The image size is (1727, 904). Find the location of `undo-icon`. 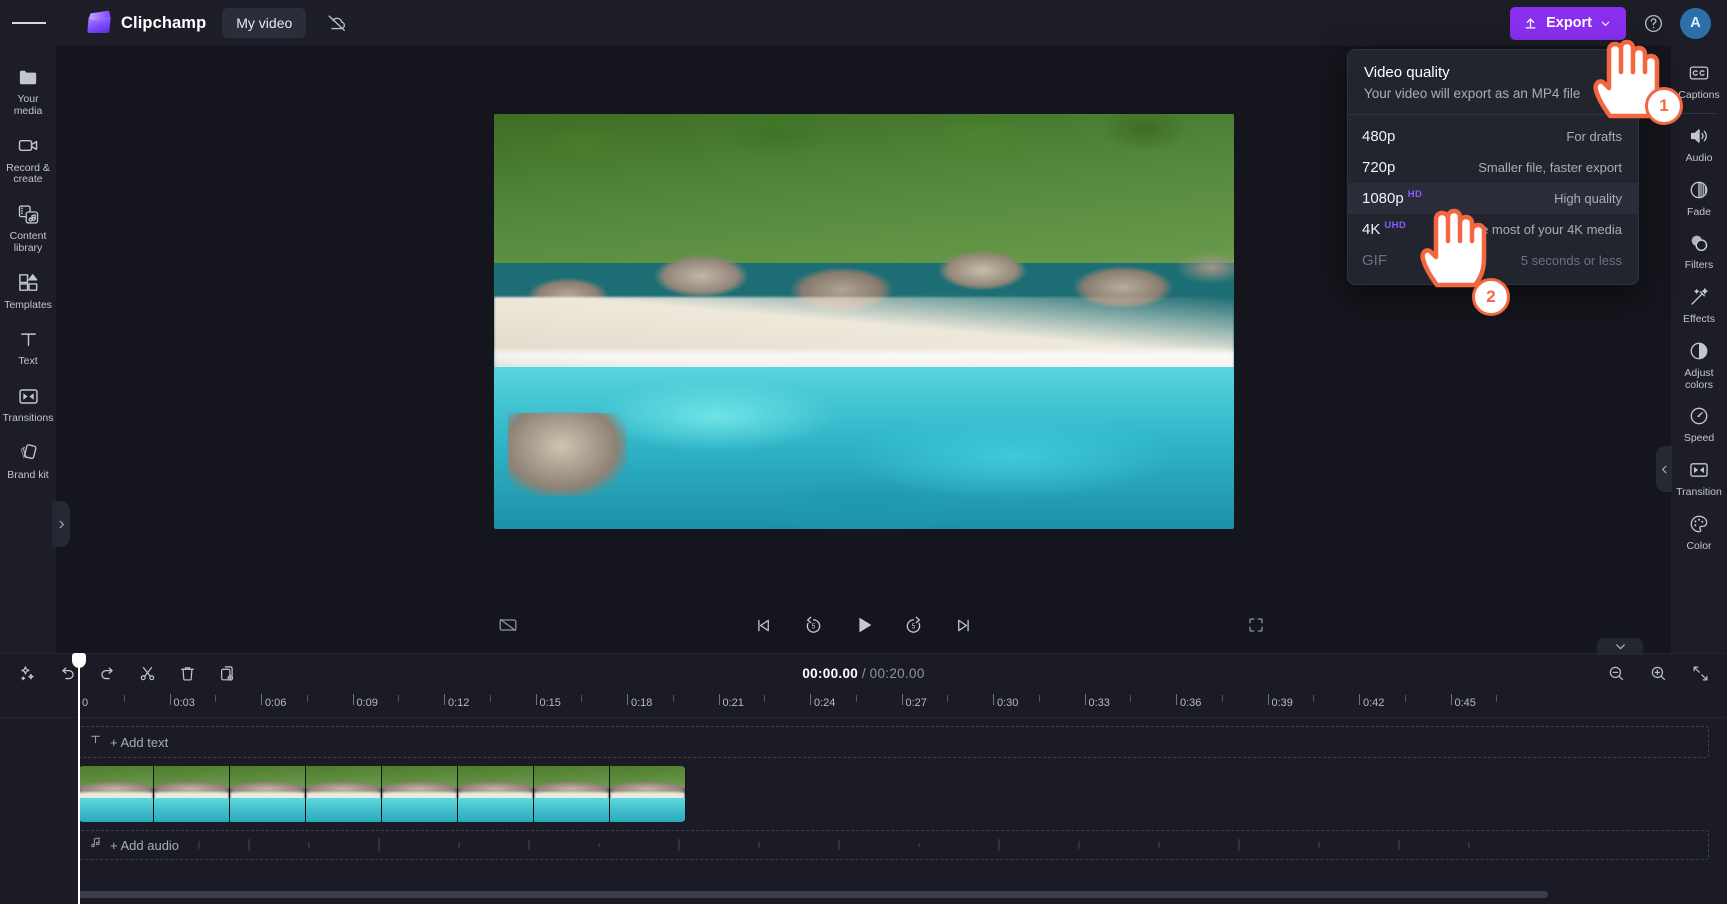

undo-icon is located at coordinates (67, 673).